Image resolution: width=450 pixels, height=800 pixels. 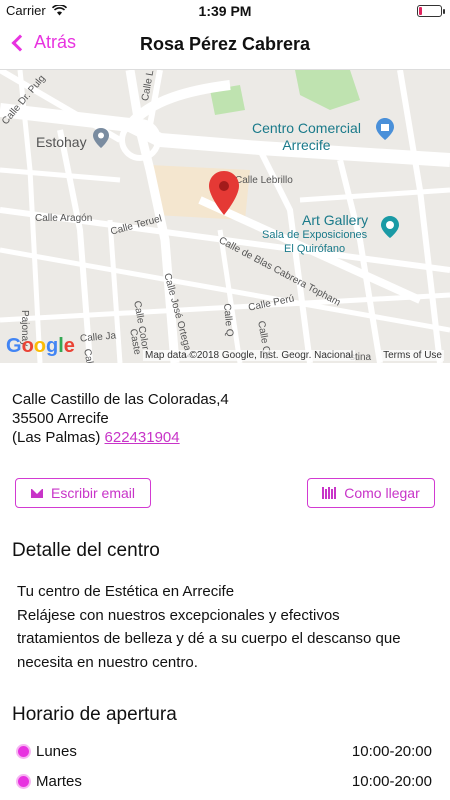 What do you see at coordinates (92, 493) in the screenshot?
I see `email-button-label: Escribir email` at bounding box center [92, 493].